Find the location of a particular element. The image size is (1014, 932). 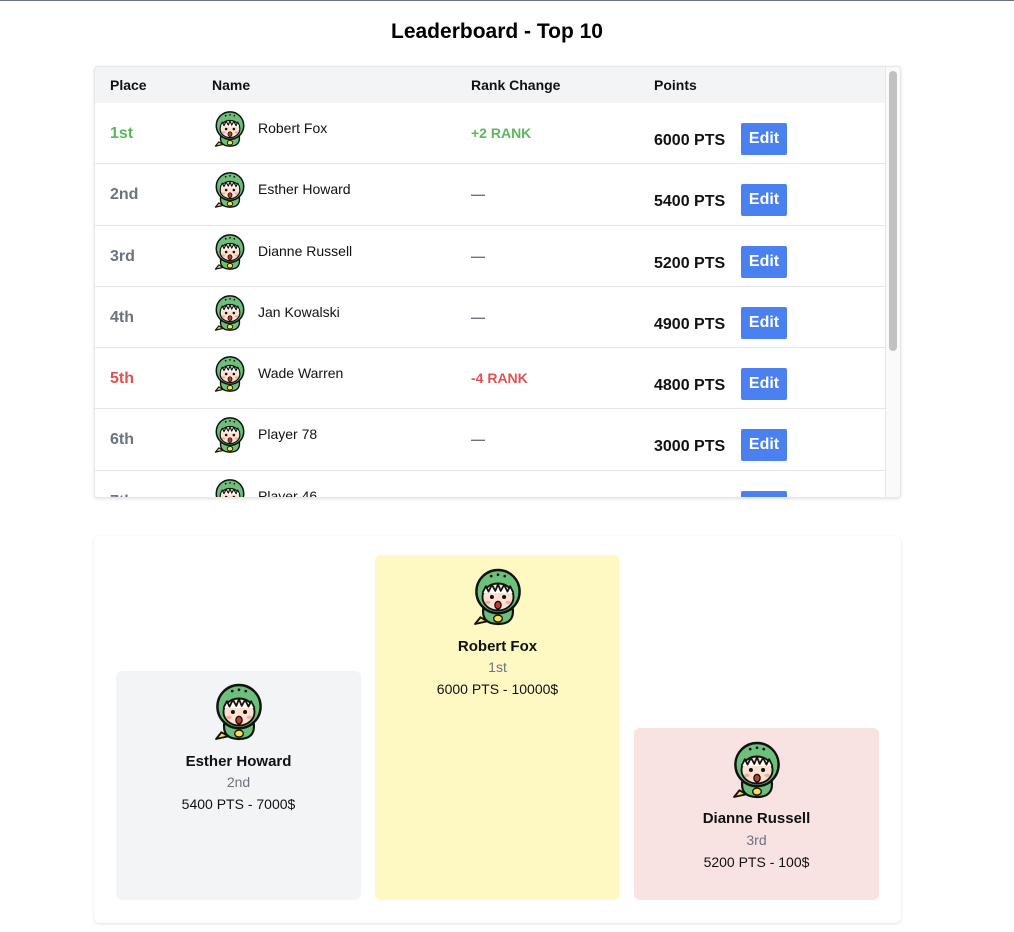

table-row: 2nd Esther Howard — 5400 PTS Edit is located at coordinates (490, 195).